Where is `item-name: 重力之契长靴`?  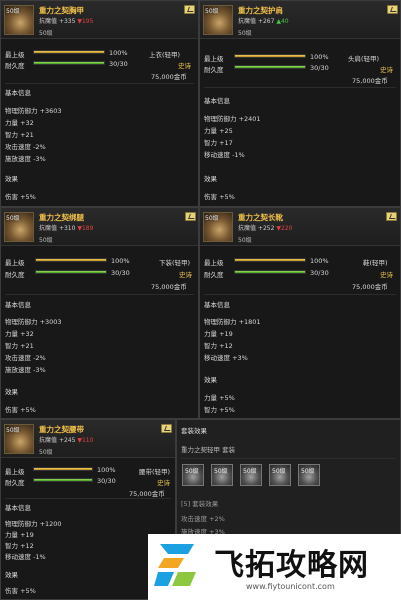 item-name: 重力之契长靴 is located at coordinates (260, 217).